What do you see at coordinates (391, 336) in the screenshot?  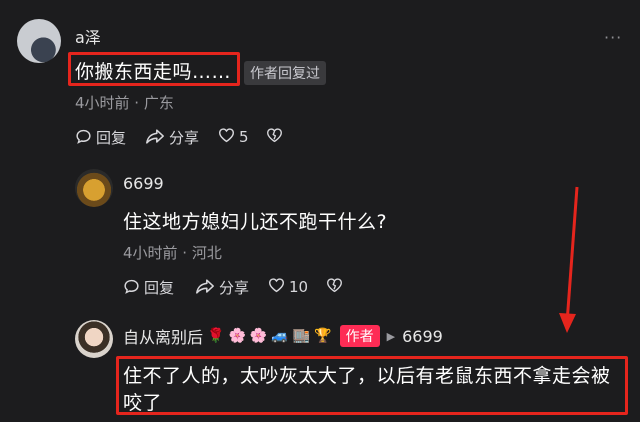 I see `reply-arrow-icon: ▶` at bounding box center [391, 336].